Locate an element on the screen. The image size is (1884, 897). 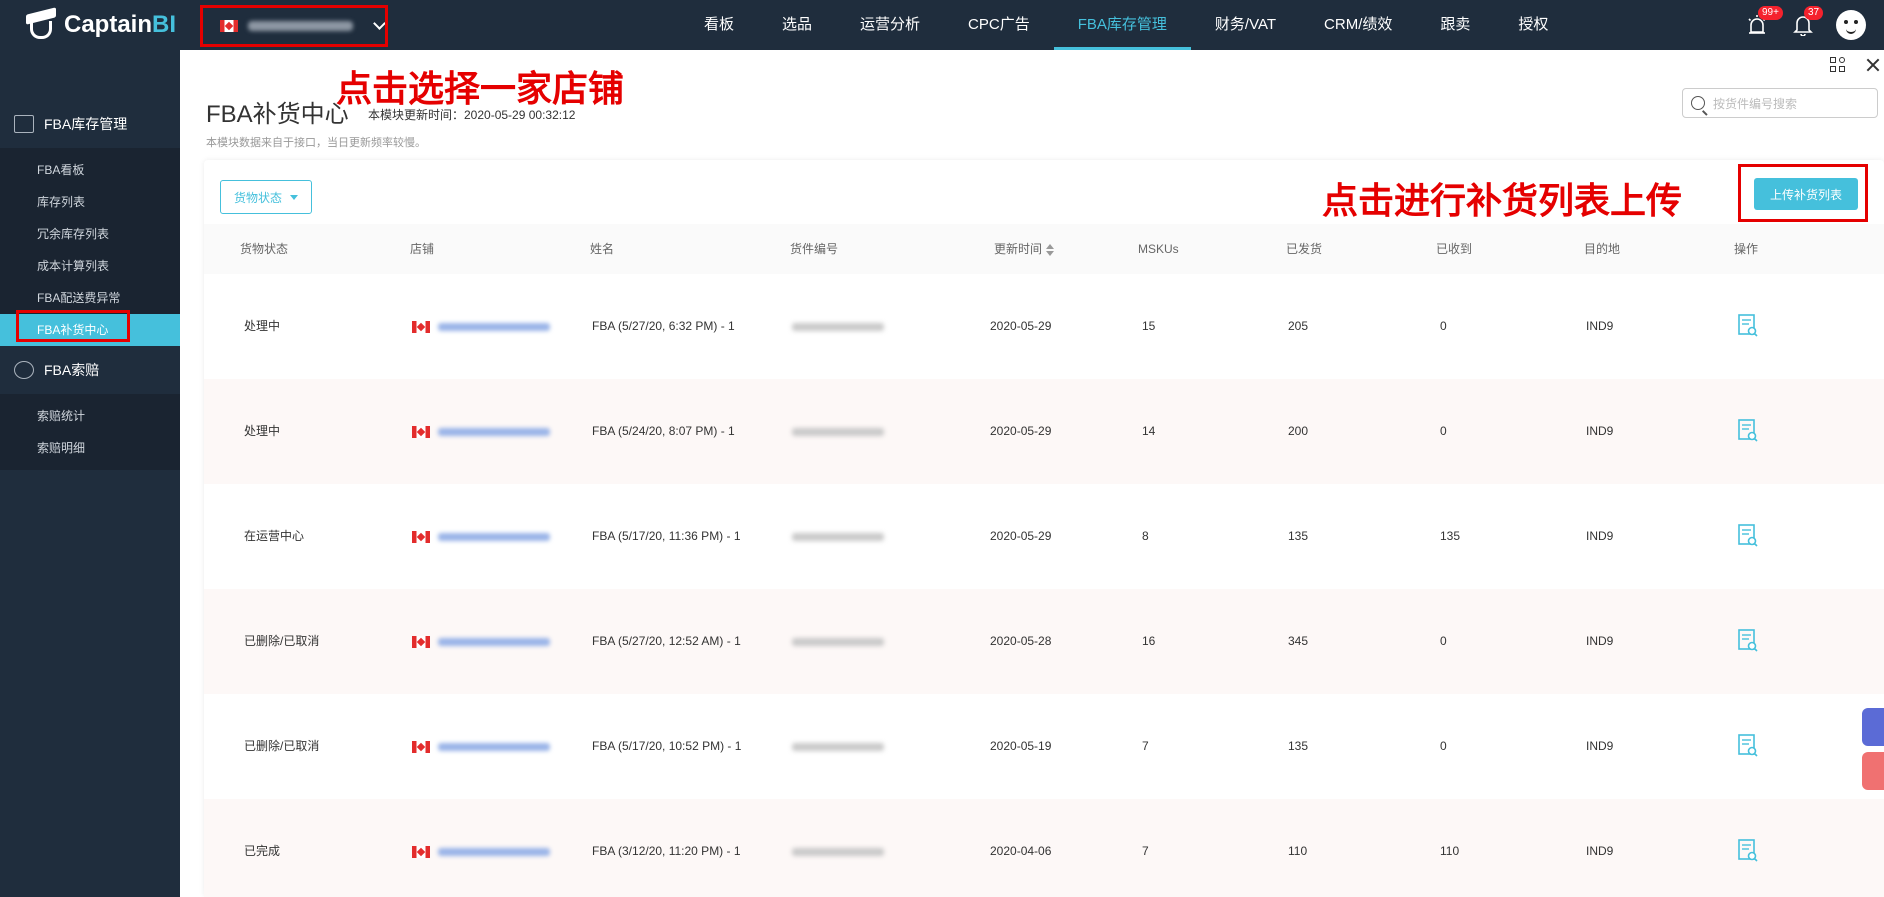
upload-replenishment-button: 上传补货列表 is located at coordinates (1806, 194).